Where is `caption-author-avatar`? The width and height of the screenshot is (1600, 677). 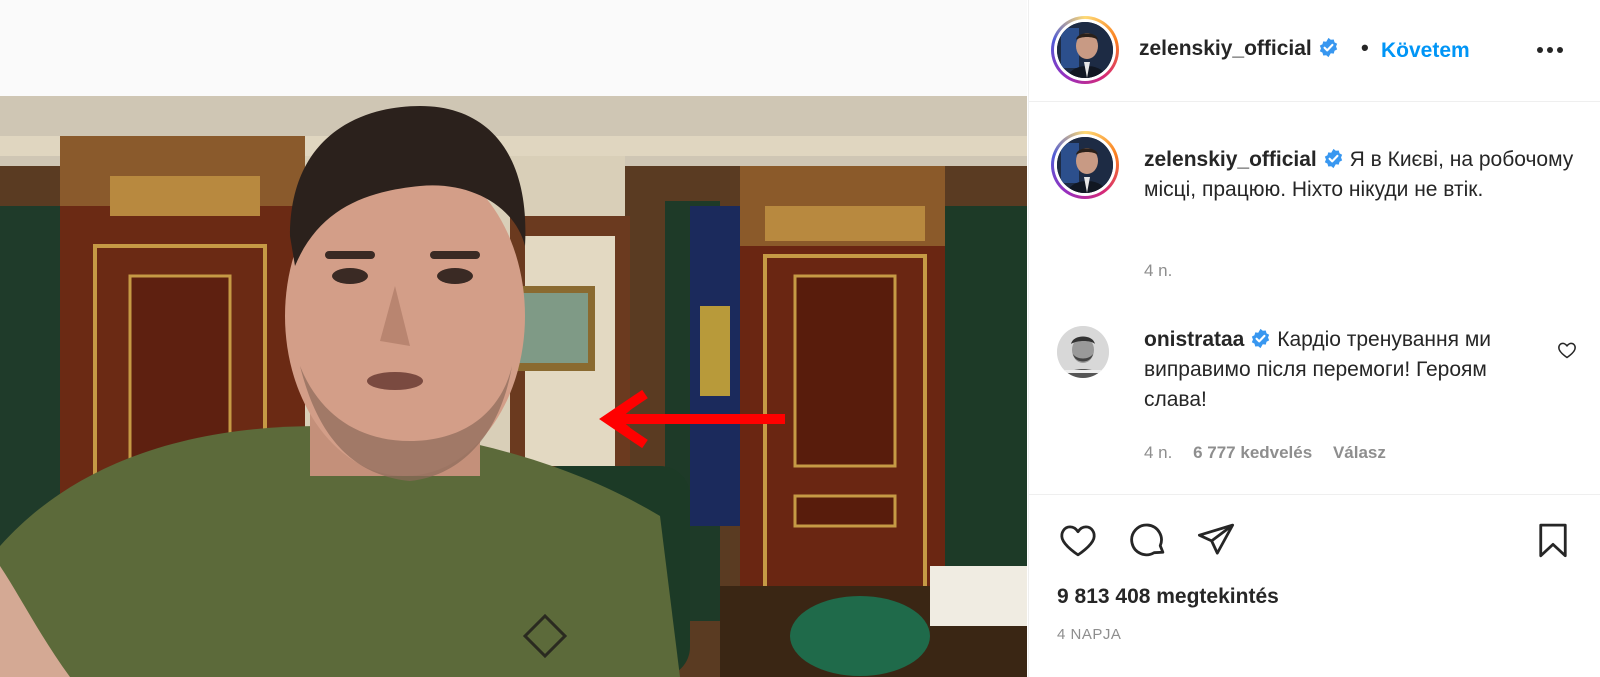
caption-author-avatar is located at coordinates (1085, 165).